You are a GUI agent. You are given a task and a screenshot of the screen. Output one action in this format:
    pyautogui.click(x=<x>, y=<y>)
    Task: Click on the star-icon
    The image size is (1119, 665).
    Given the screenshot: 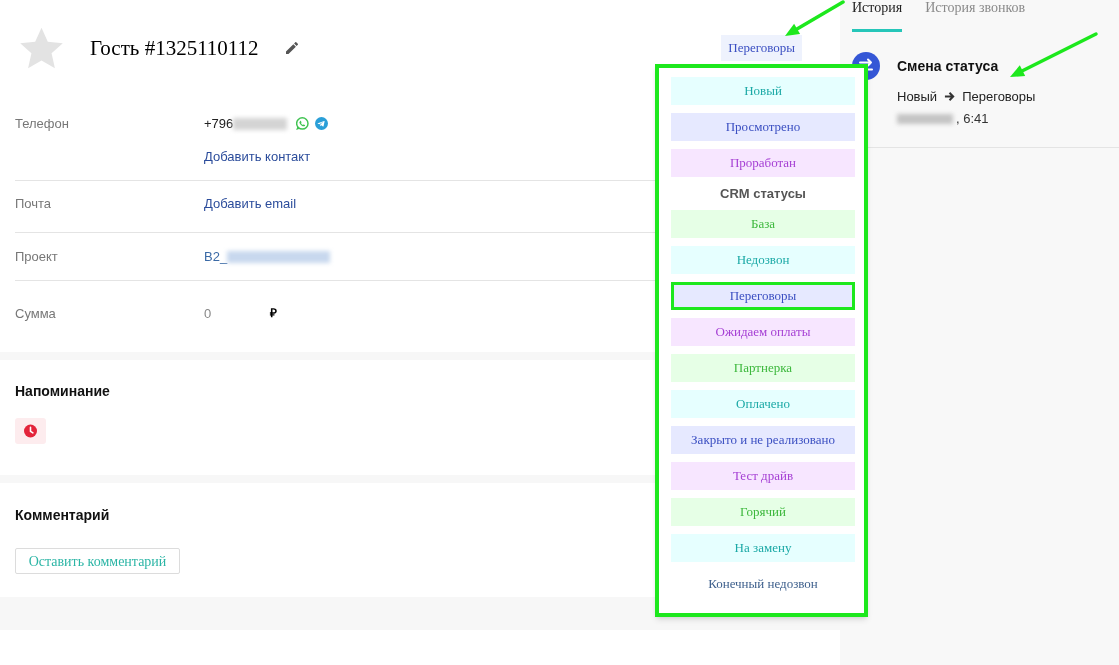 What is the action you would take?
    pyautogui.click(x=41, y=48)
    